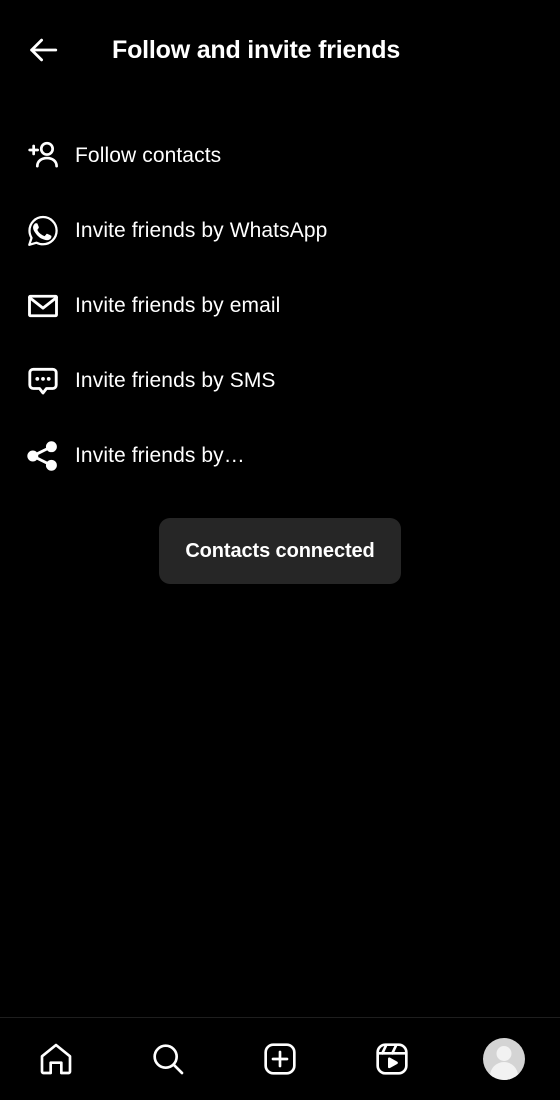 The width and height of the screenshot is (560, 1100). What do you see at coordinates (178, 305) in the screenshot?
I see `menu-item-label: Invite friends by email` at bounding box center [178, 305].